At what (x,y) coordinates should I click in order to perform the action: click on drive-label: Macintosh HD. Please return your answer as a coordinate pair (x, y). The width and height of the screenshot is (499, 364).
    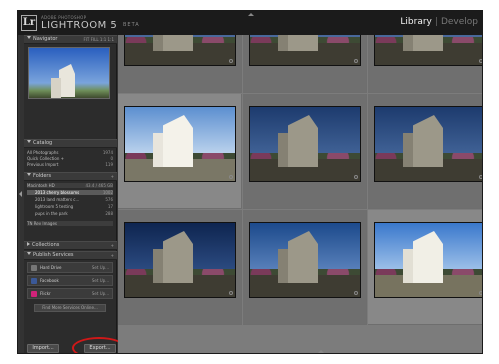
    Looking at the image, I should click on (41, 185).